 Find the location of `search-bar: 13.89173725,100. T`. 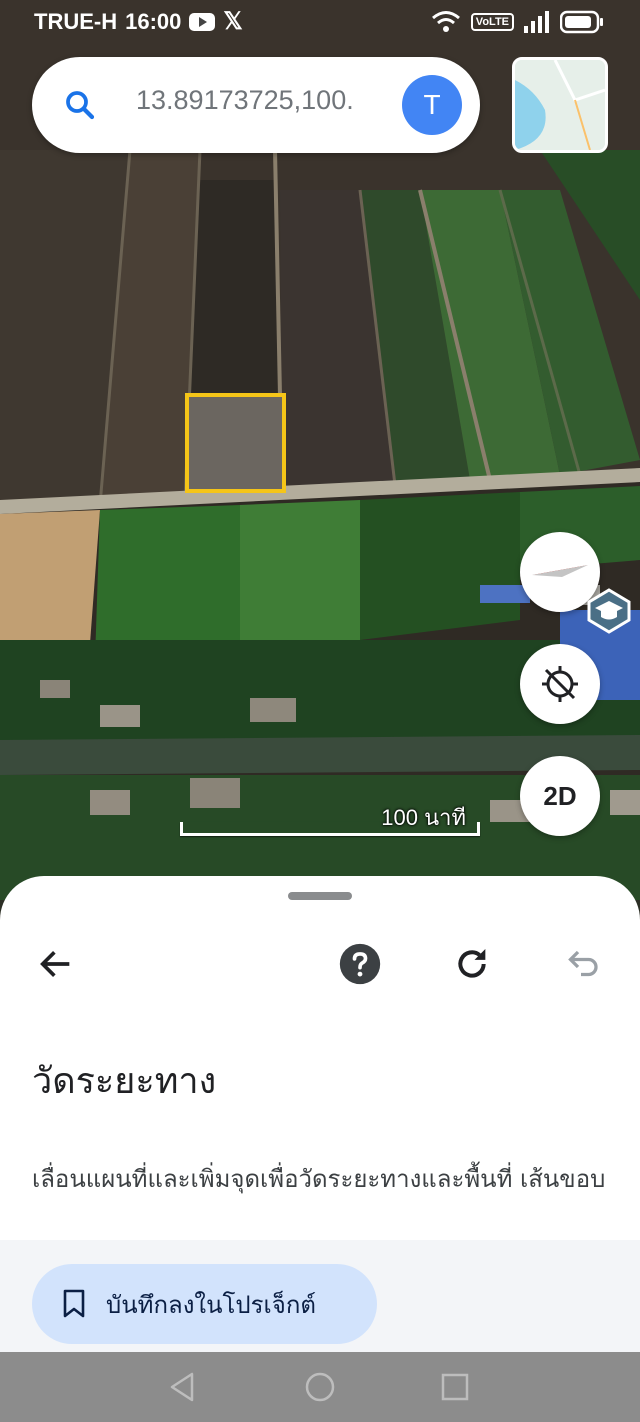

search-bar: 13.89173725,100. T is located at coordinates (256, 105).